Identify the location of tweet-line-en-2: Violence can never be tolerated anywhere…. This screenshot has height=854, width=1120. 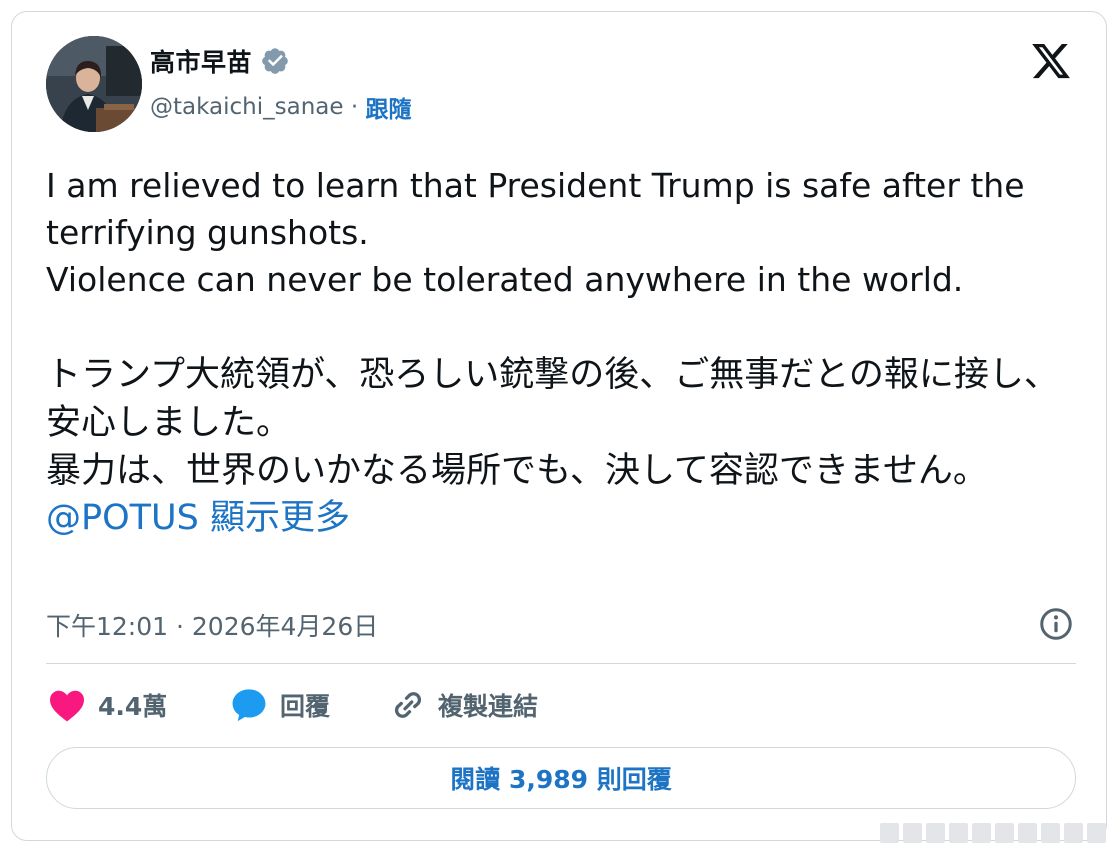
(505, 279).